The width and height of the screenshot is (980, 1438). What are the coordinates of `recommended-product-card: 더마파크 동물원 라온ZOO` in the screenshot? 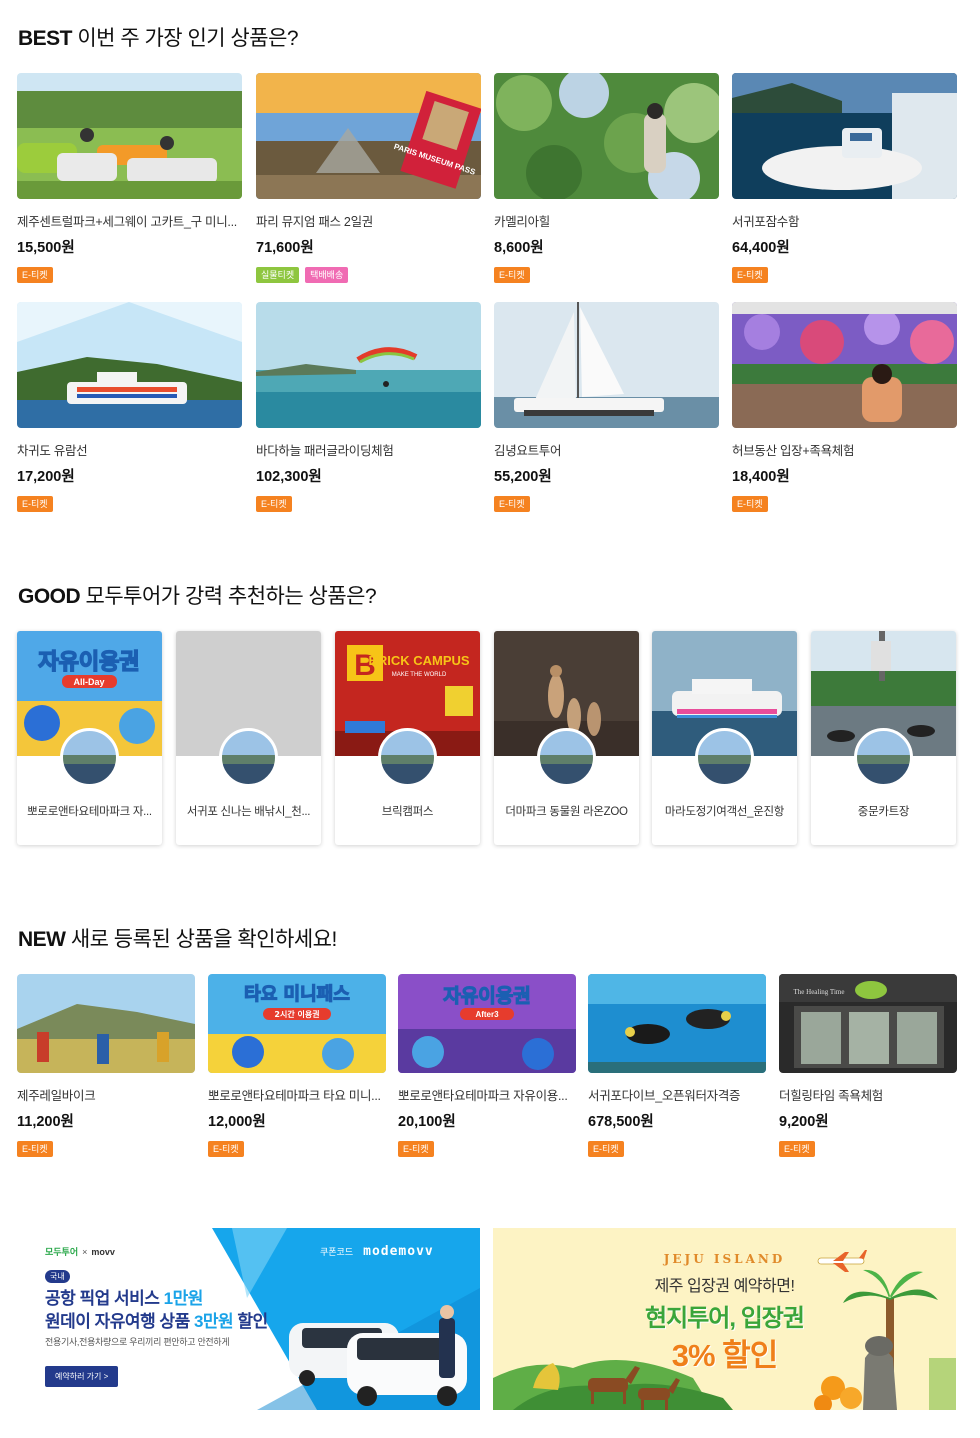 It's located at (566, 738).